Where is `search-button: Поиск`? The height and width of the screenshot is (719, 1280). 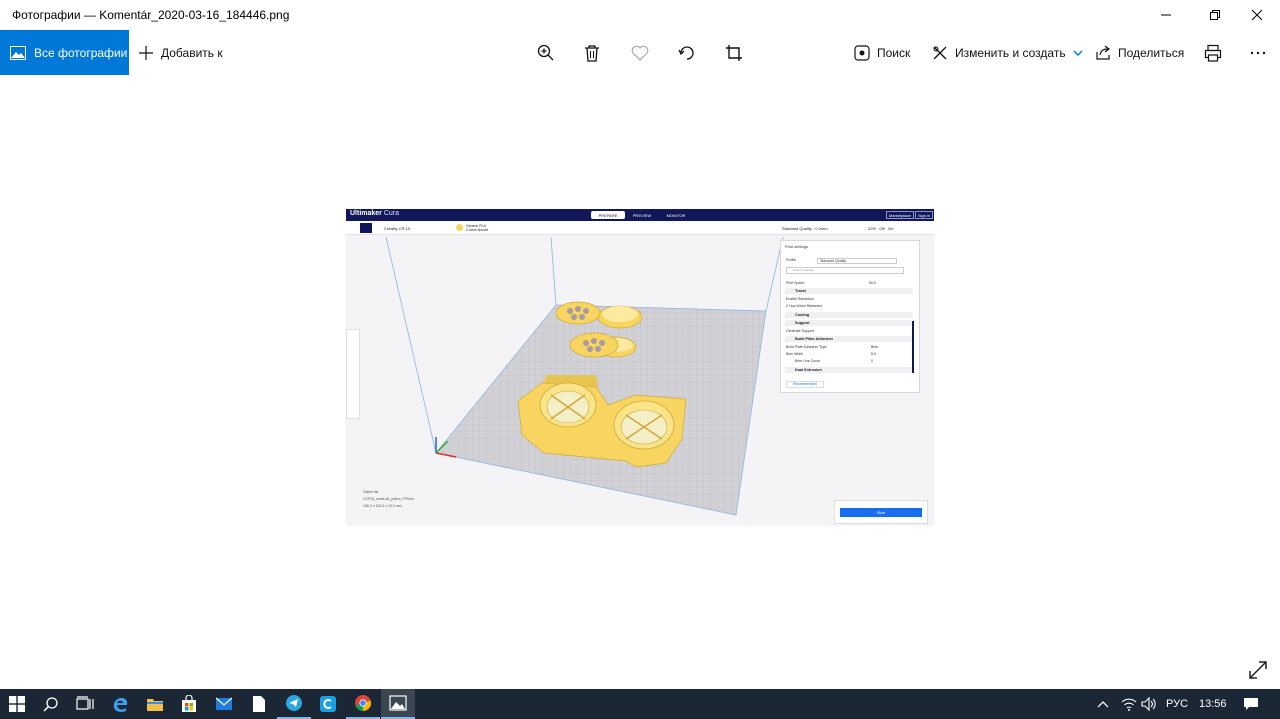 search-button: Поиск is located at coordinates (882, 52).